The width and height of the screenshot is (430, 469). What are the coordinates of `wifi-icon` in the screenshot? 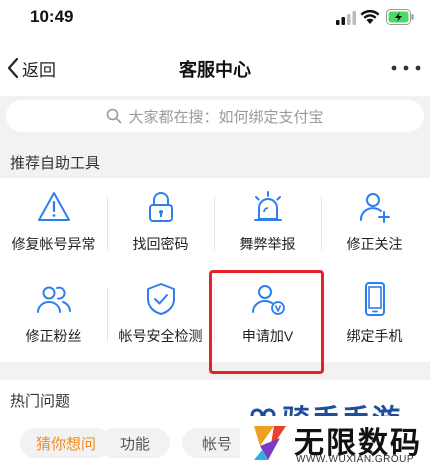 It's located at (370, 16).